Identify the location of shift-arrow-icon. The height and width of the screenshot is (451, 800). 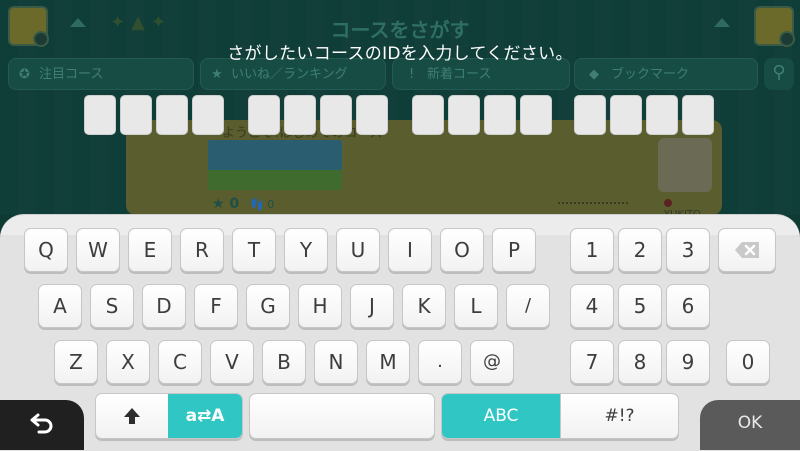
(132, 416).